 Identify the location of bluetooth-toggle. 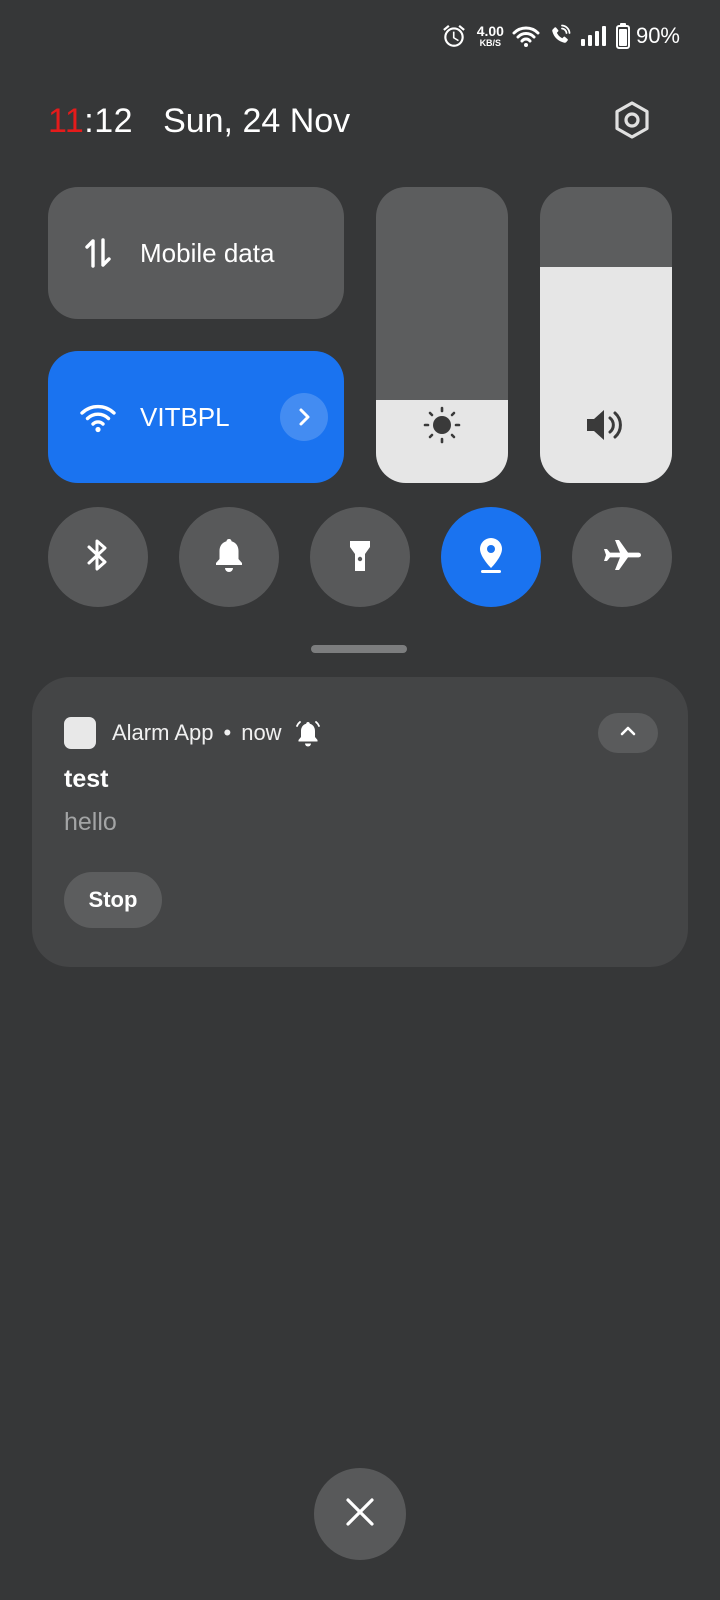
(98, 557).